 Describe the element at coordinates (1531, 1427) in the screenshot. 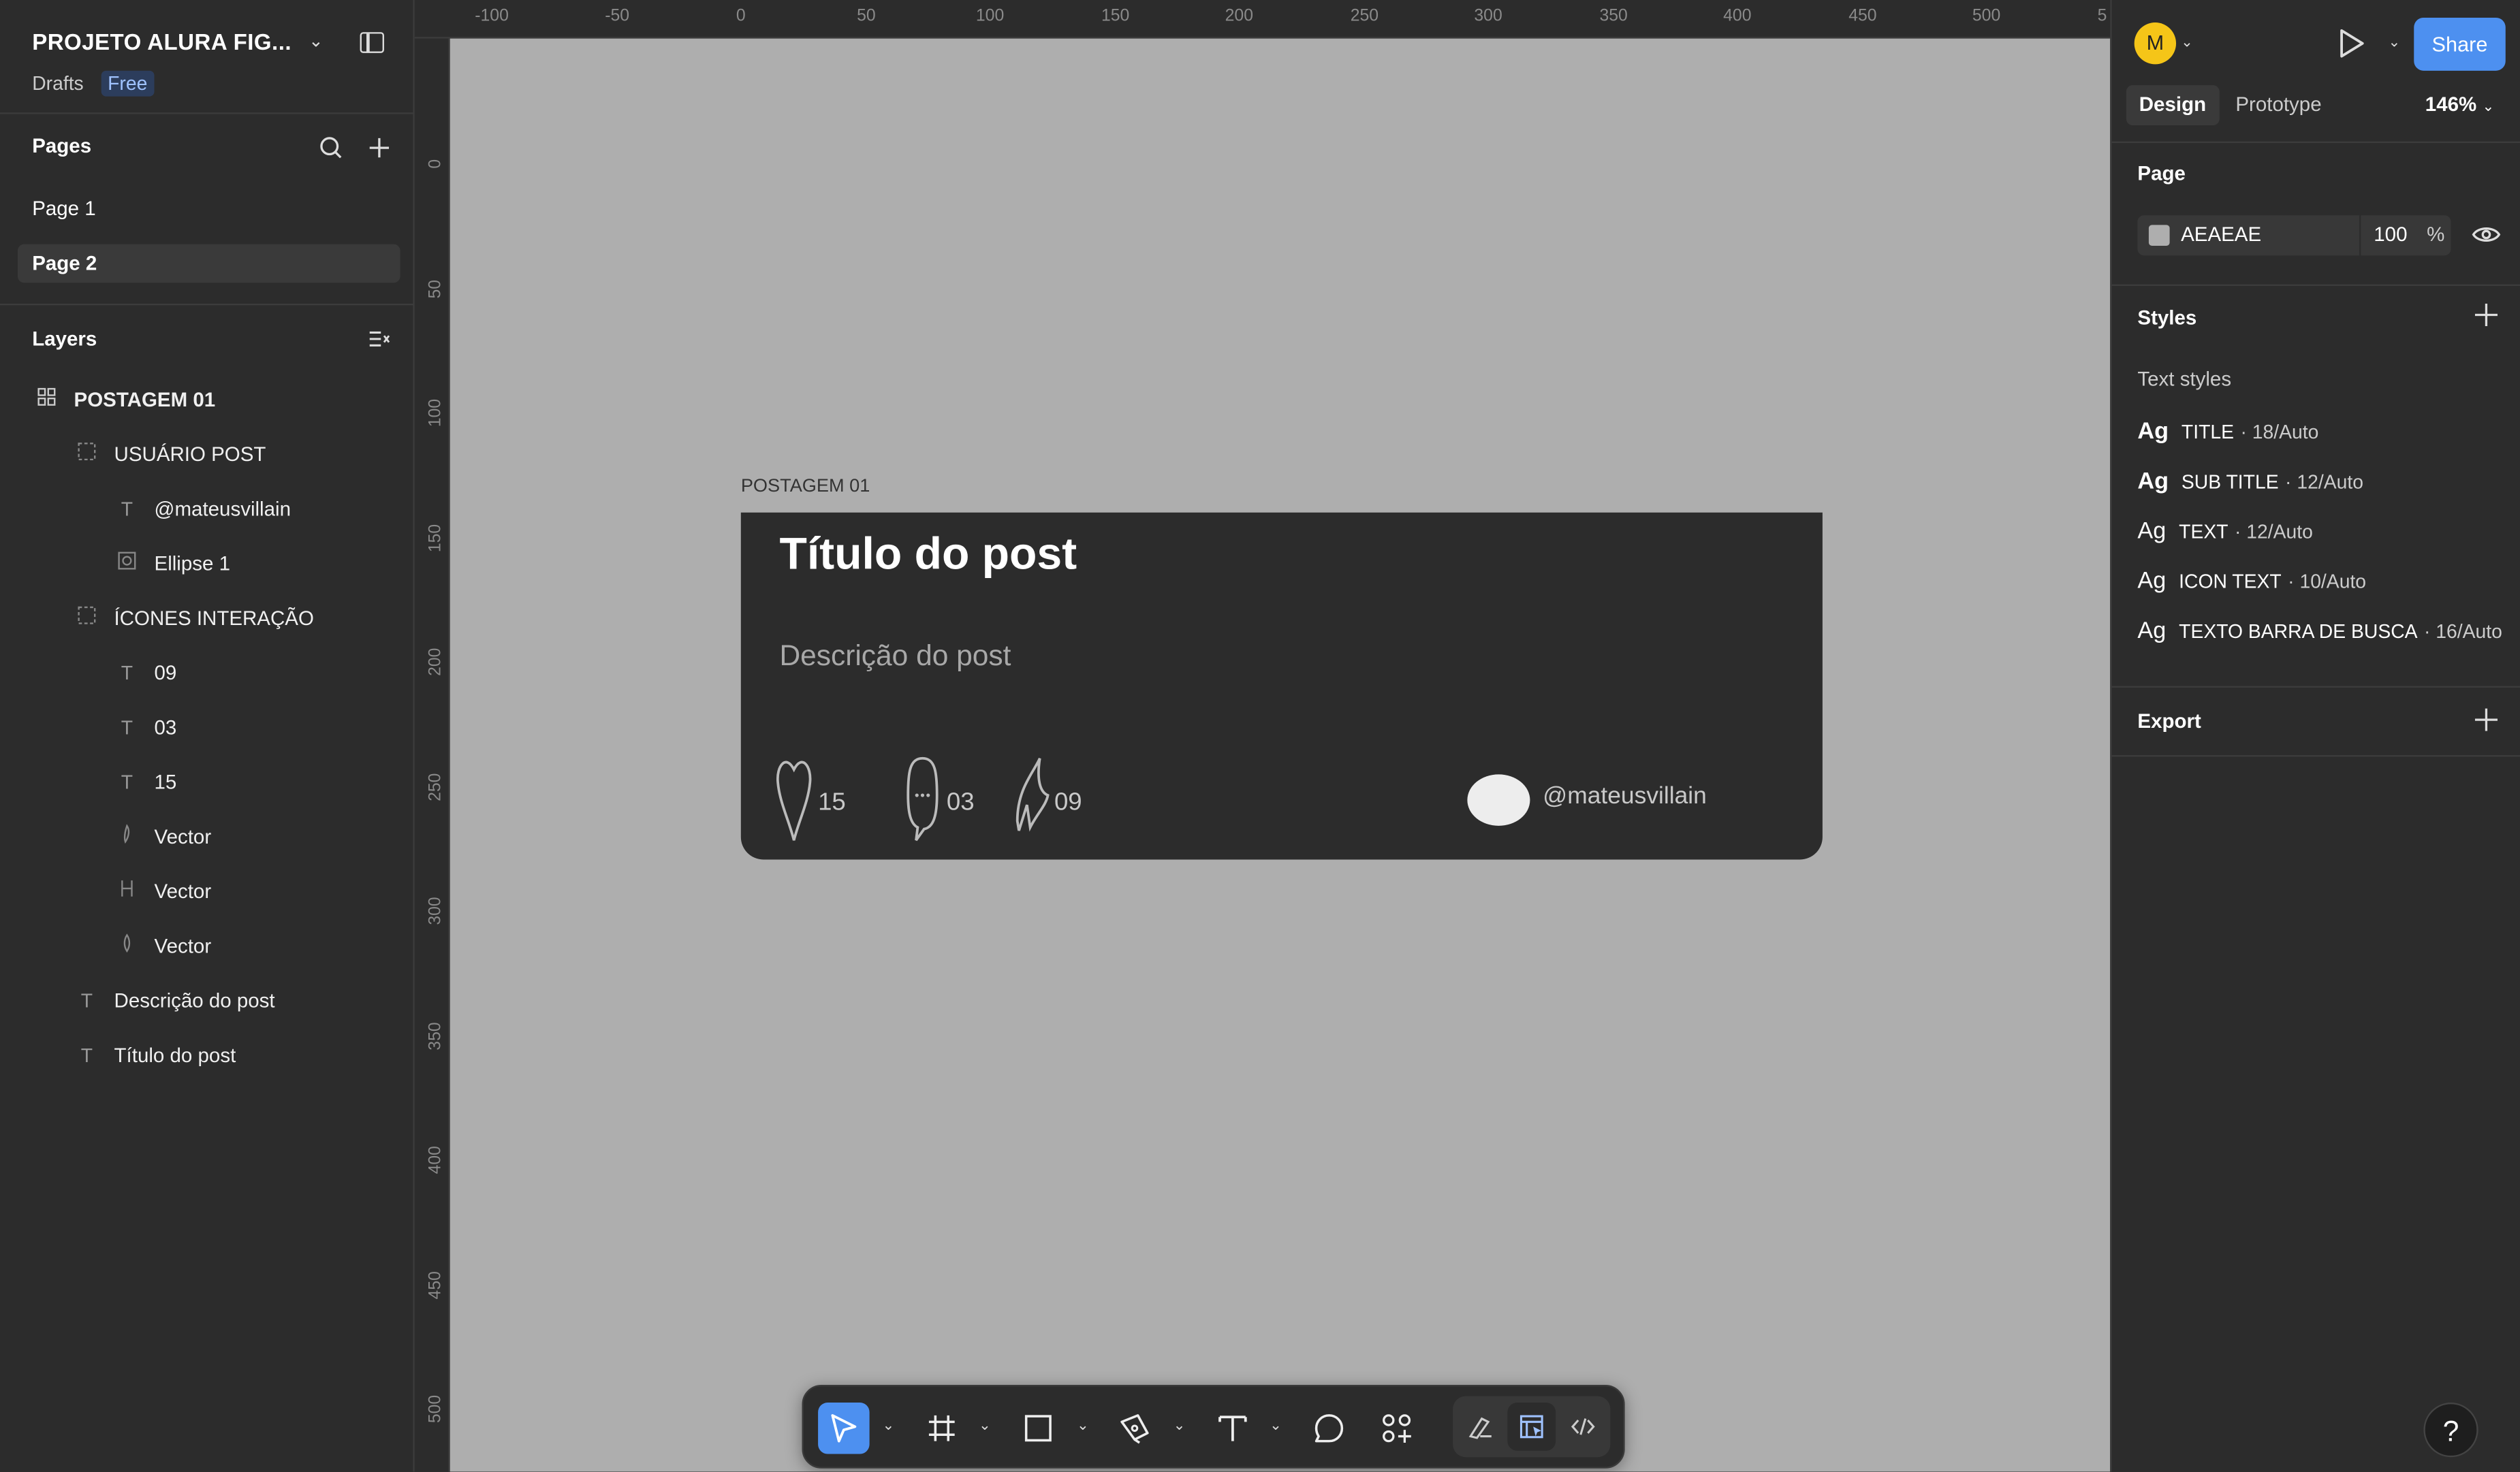

I see `design-mode-button` at that location.